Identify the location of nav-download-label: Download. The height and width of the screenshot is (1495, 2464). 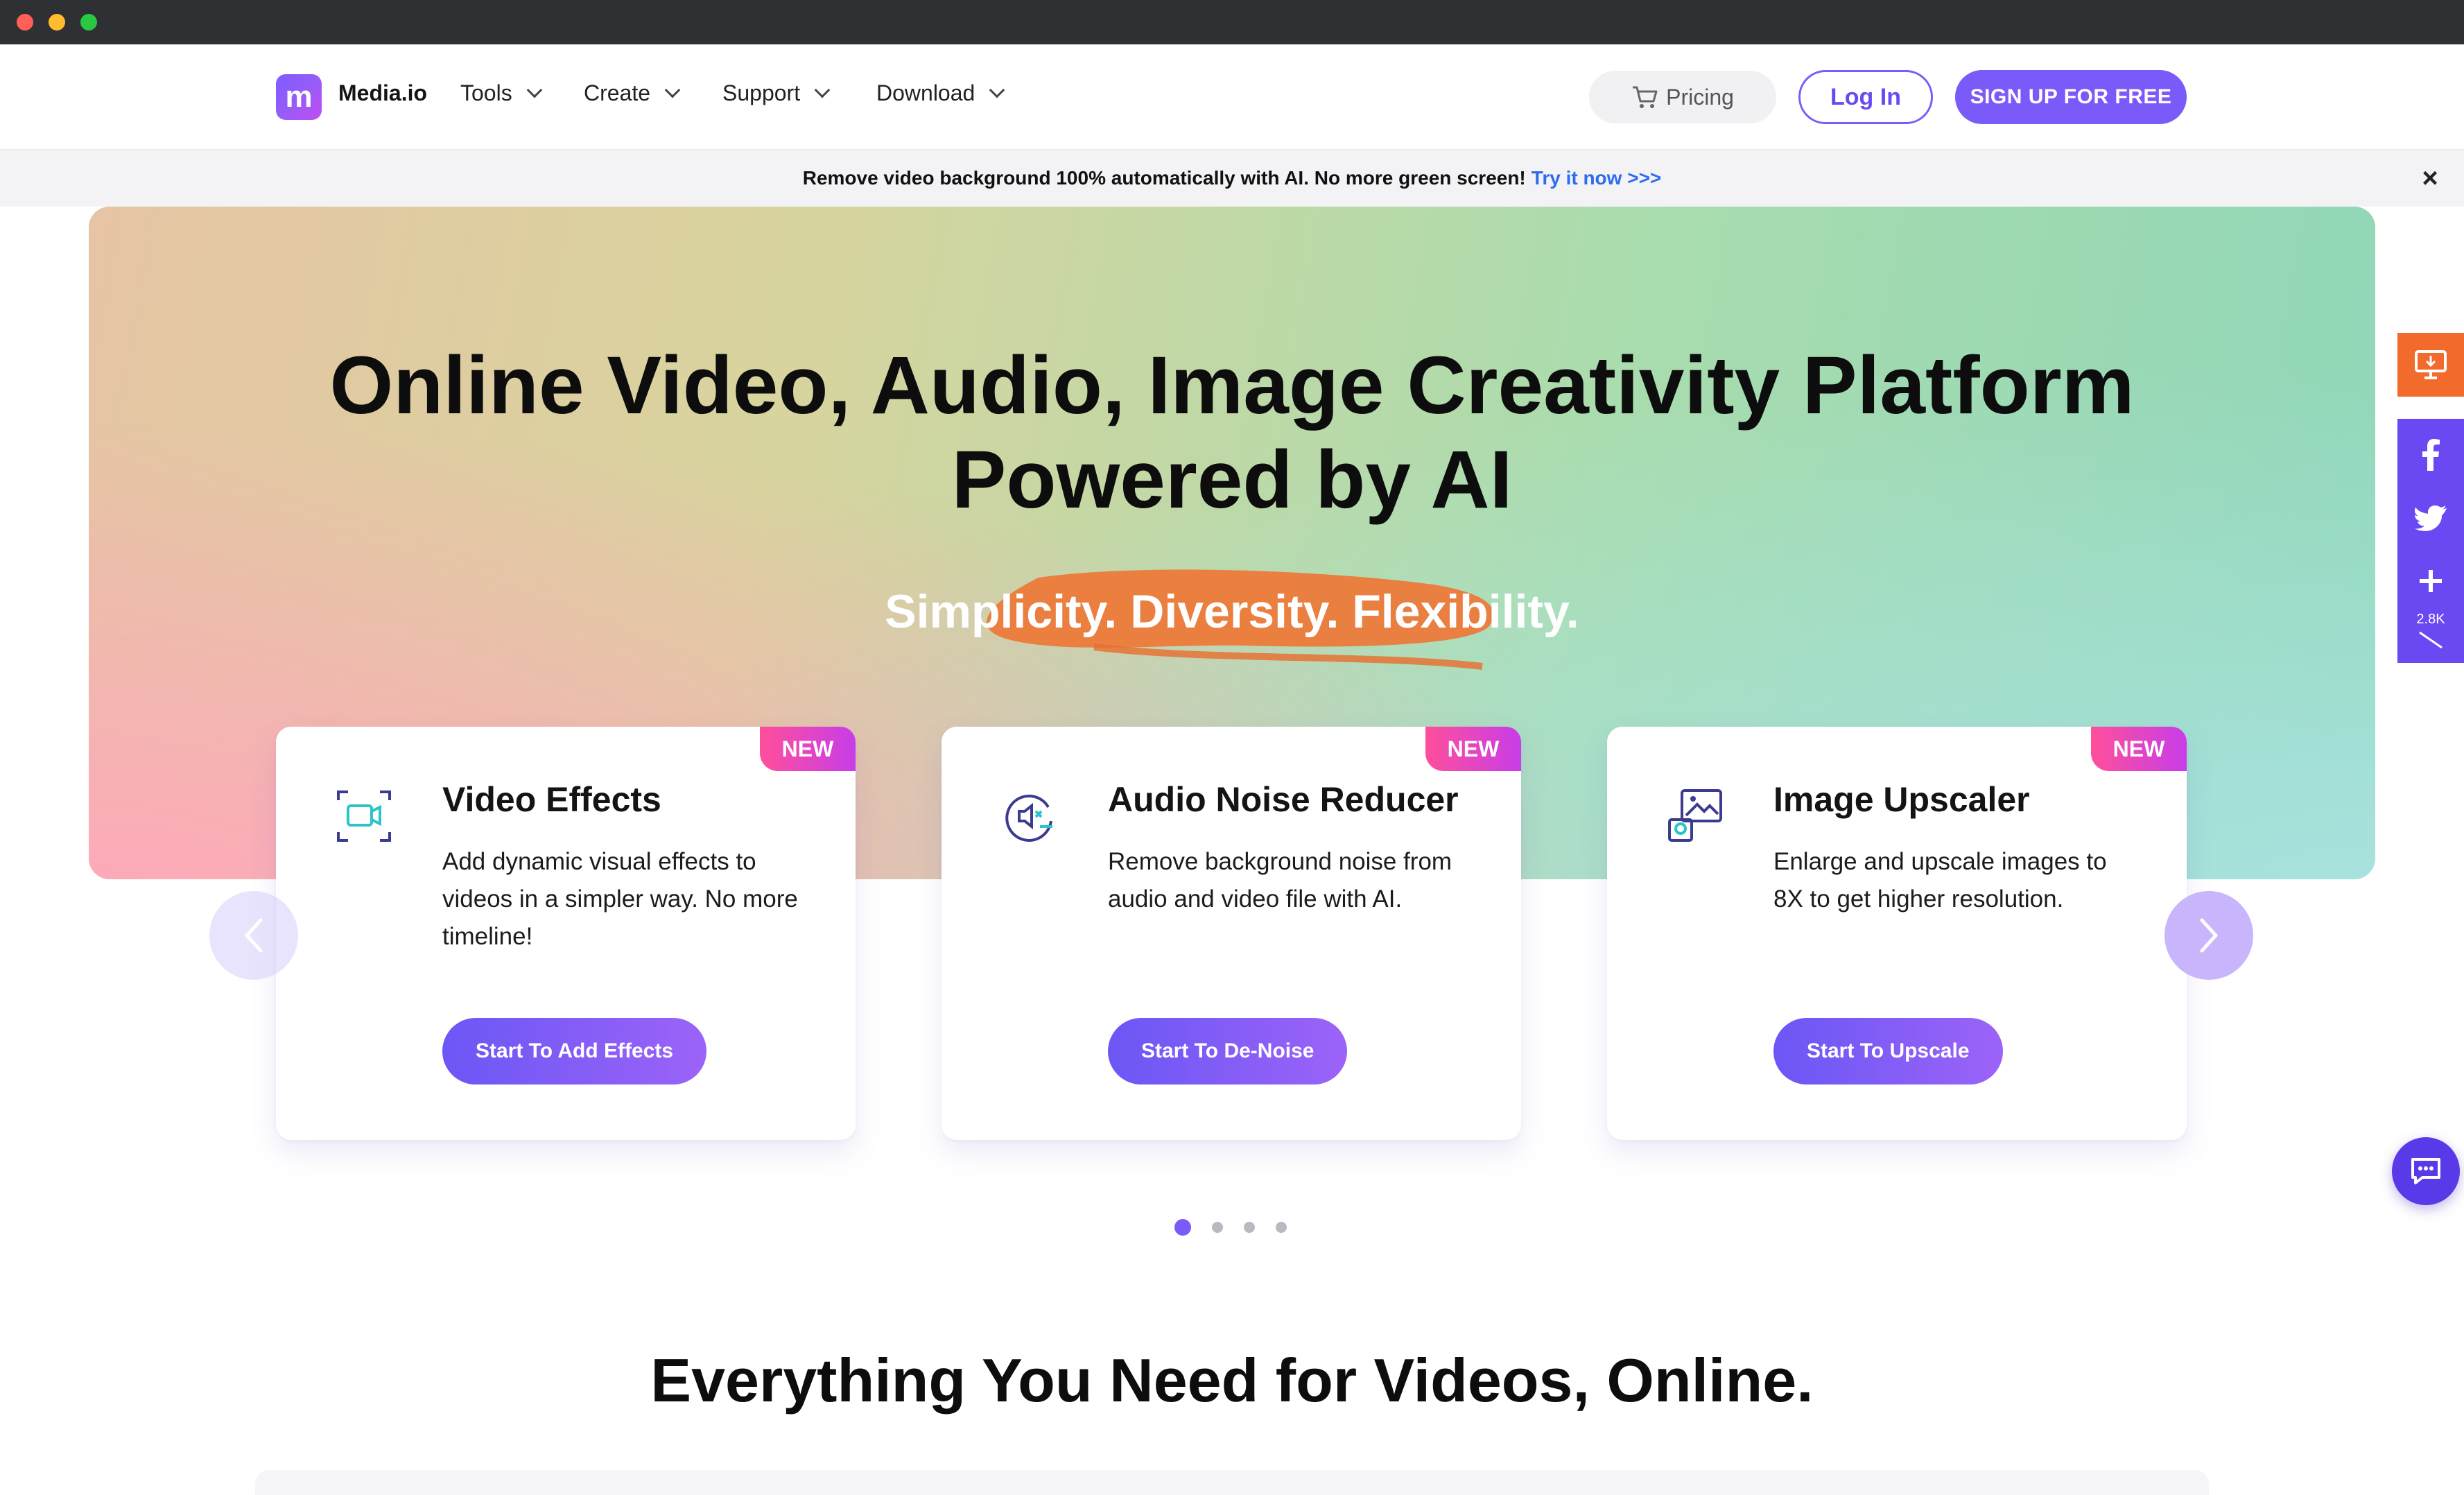
(926, 92).